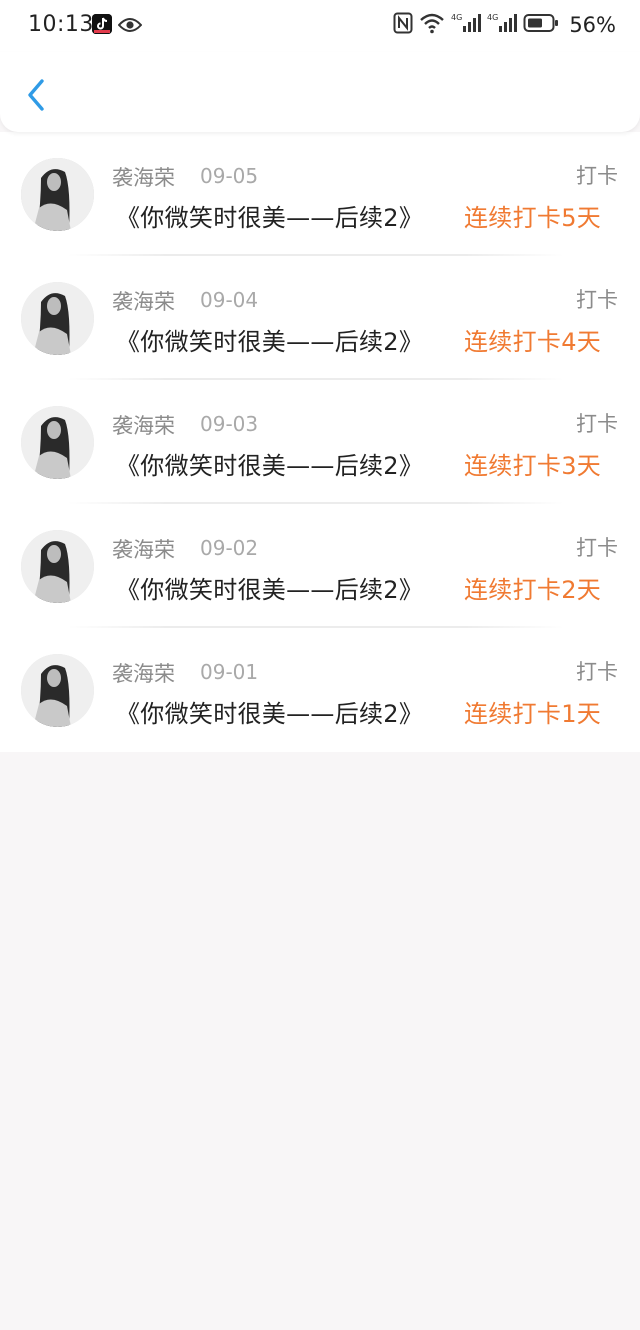 The width and height of the screenshot is (640, 1330). What do you see at coordinates (403, 25) in the screenshot?
I see `nfc-icon` at bounding box center [403, 25].